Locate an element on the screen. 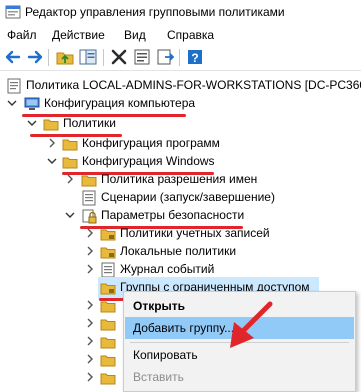  help-icon: ? is located at coordinates (195, 57).